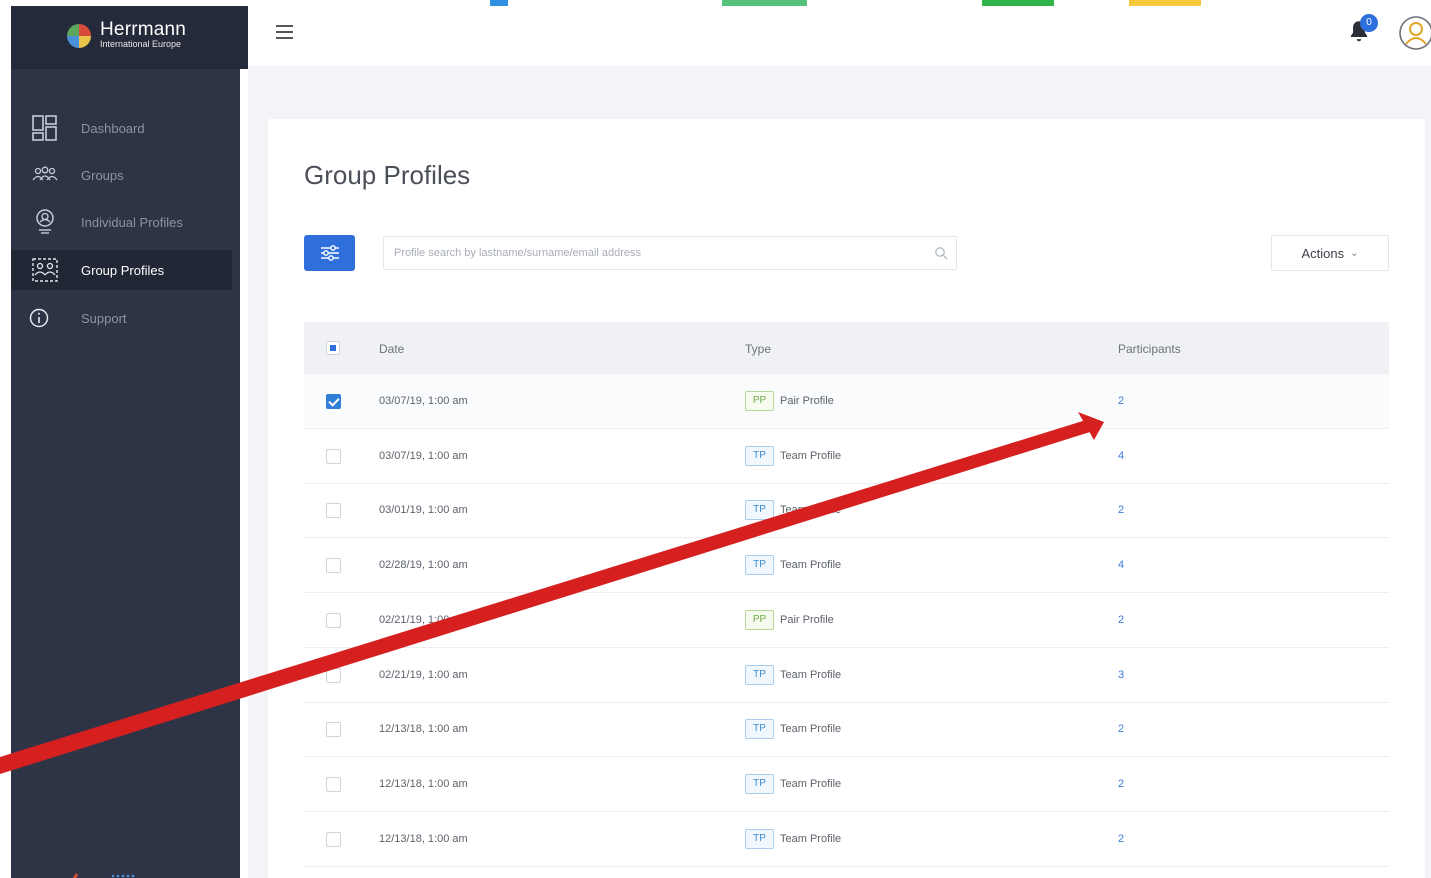 Image resolution: width=1431 pixels, height=878 pixels. Describe the element at coordinates (45, 128) in the screenshot. I see `dashboard-icon` at that location.